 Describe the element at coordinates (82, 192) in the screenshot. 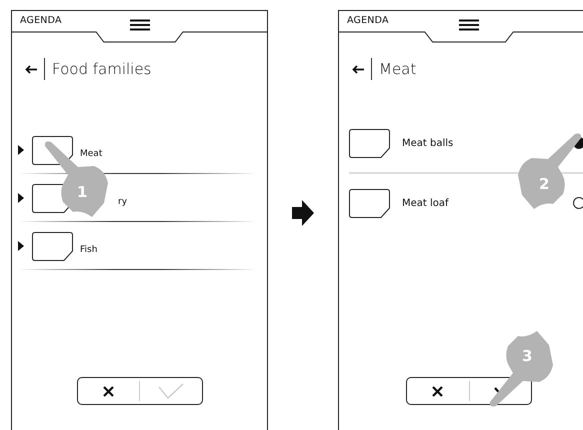

I see `step-number: 1` at that location.